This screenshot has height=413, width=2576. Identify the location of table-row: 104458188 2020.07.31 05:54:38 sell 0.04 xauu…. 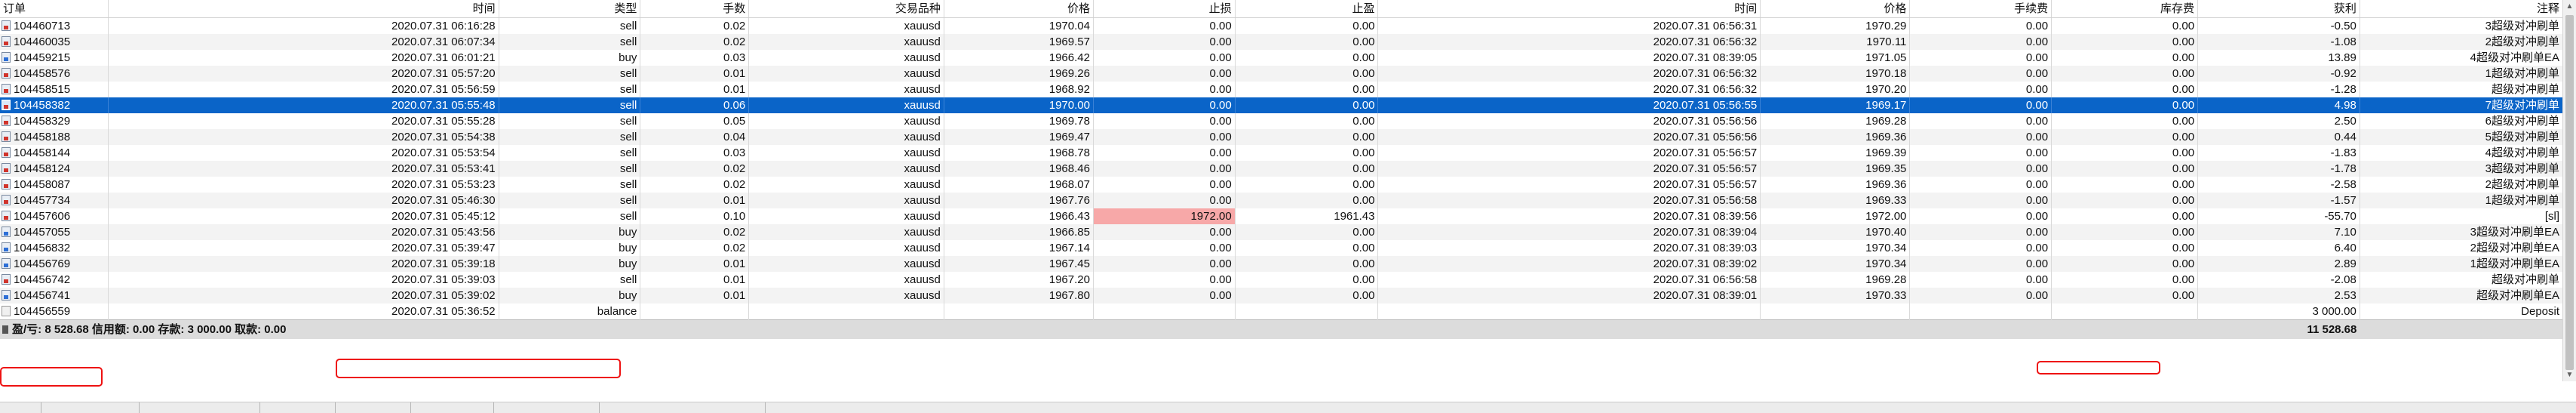
(1282, 137).